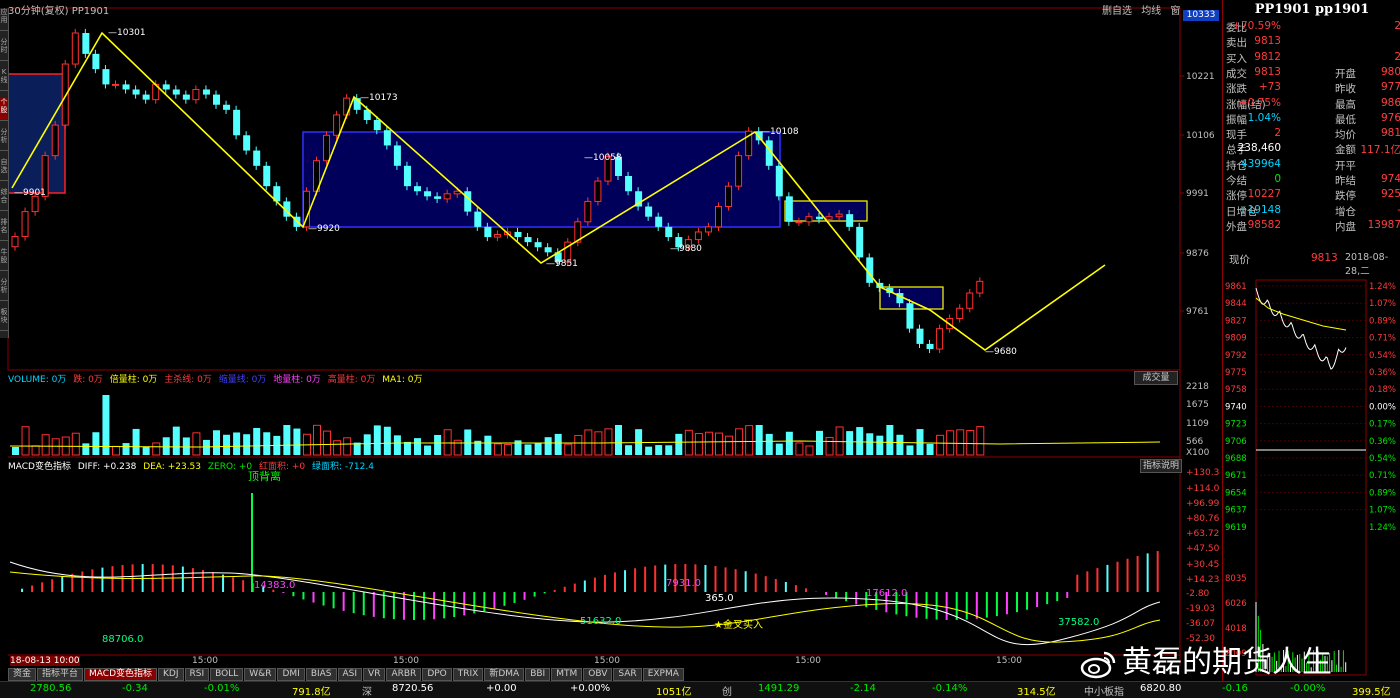 This screenshot has width=1400, height=698. I want to click on indicator-tab: OBV, so click(598, 674).